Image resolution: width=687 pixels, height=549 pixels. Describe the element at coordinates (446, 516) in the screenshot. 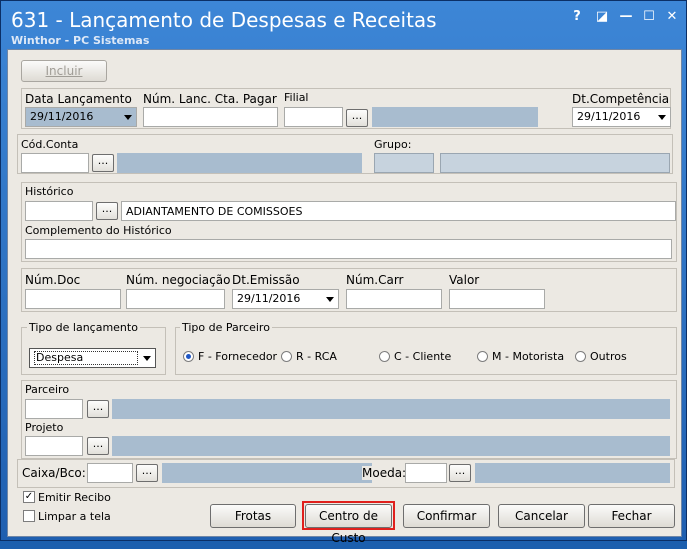

I see `confirmar-button: Confirmar` at that location.